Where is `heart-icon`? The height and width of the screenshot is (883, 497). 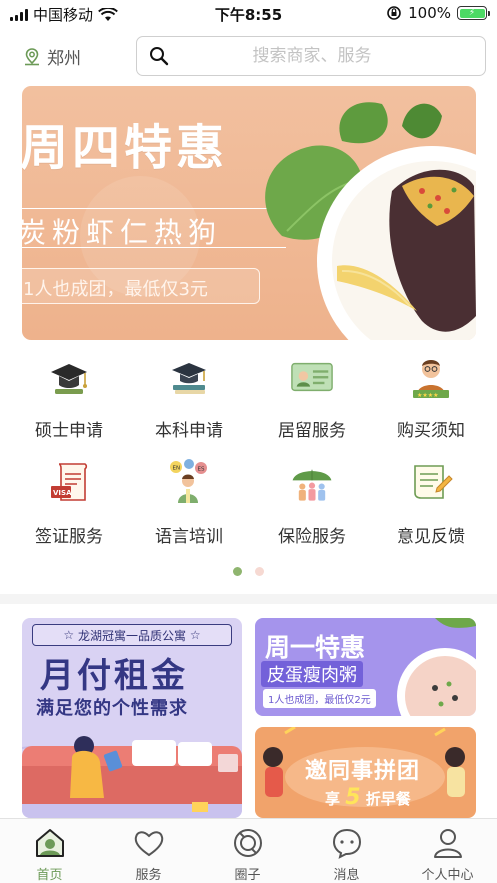 heart-icon is located at coordinates (149, 844).